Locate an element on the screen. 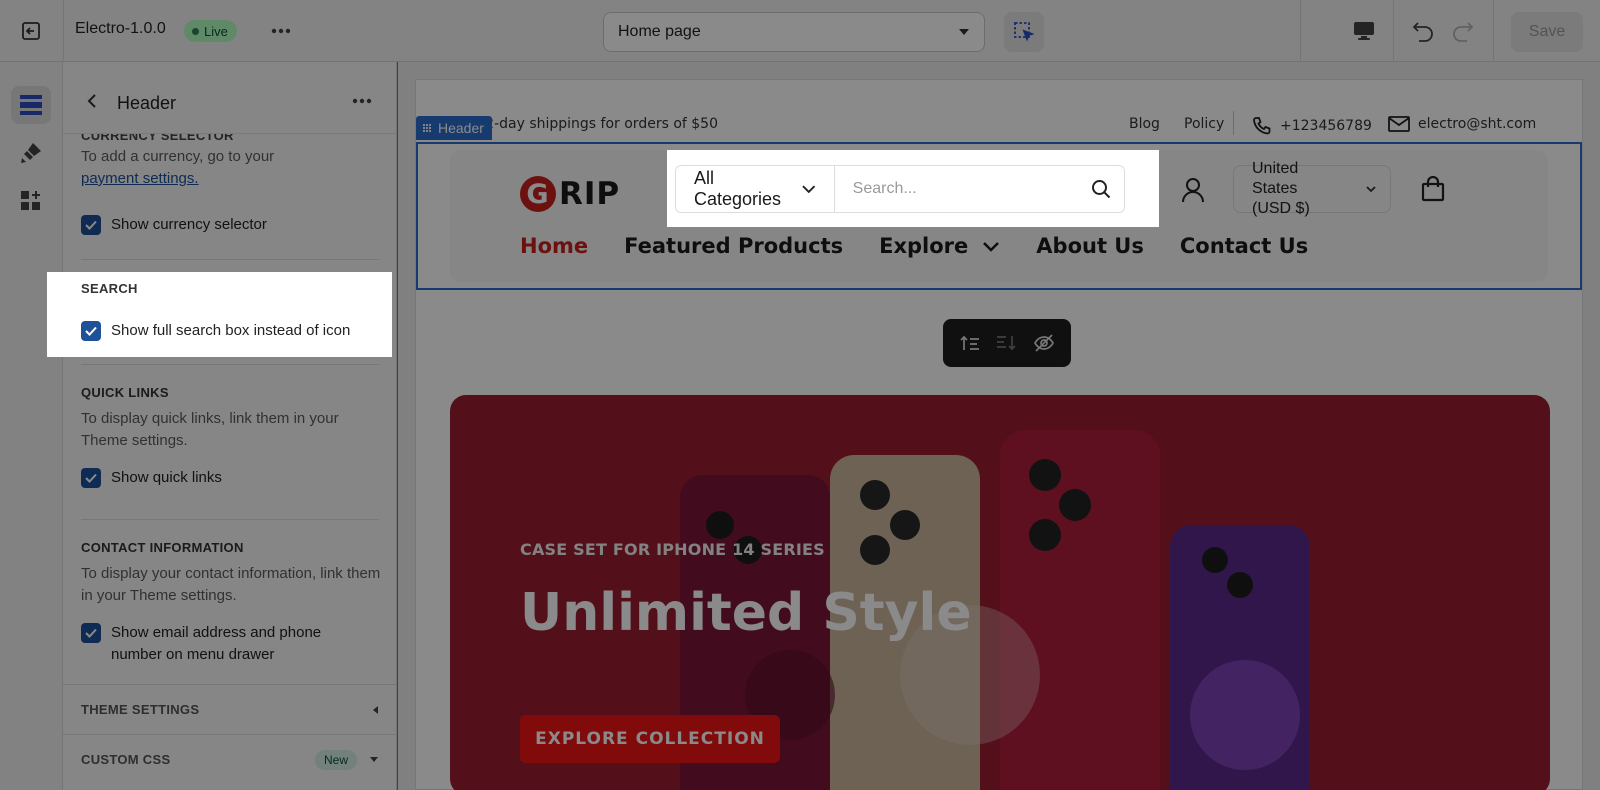 The image size is (1600, 790). header-search-box: All Categories is located at coordinates (900, 189).